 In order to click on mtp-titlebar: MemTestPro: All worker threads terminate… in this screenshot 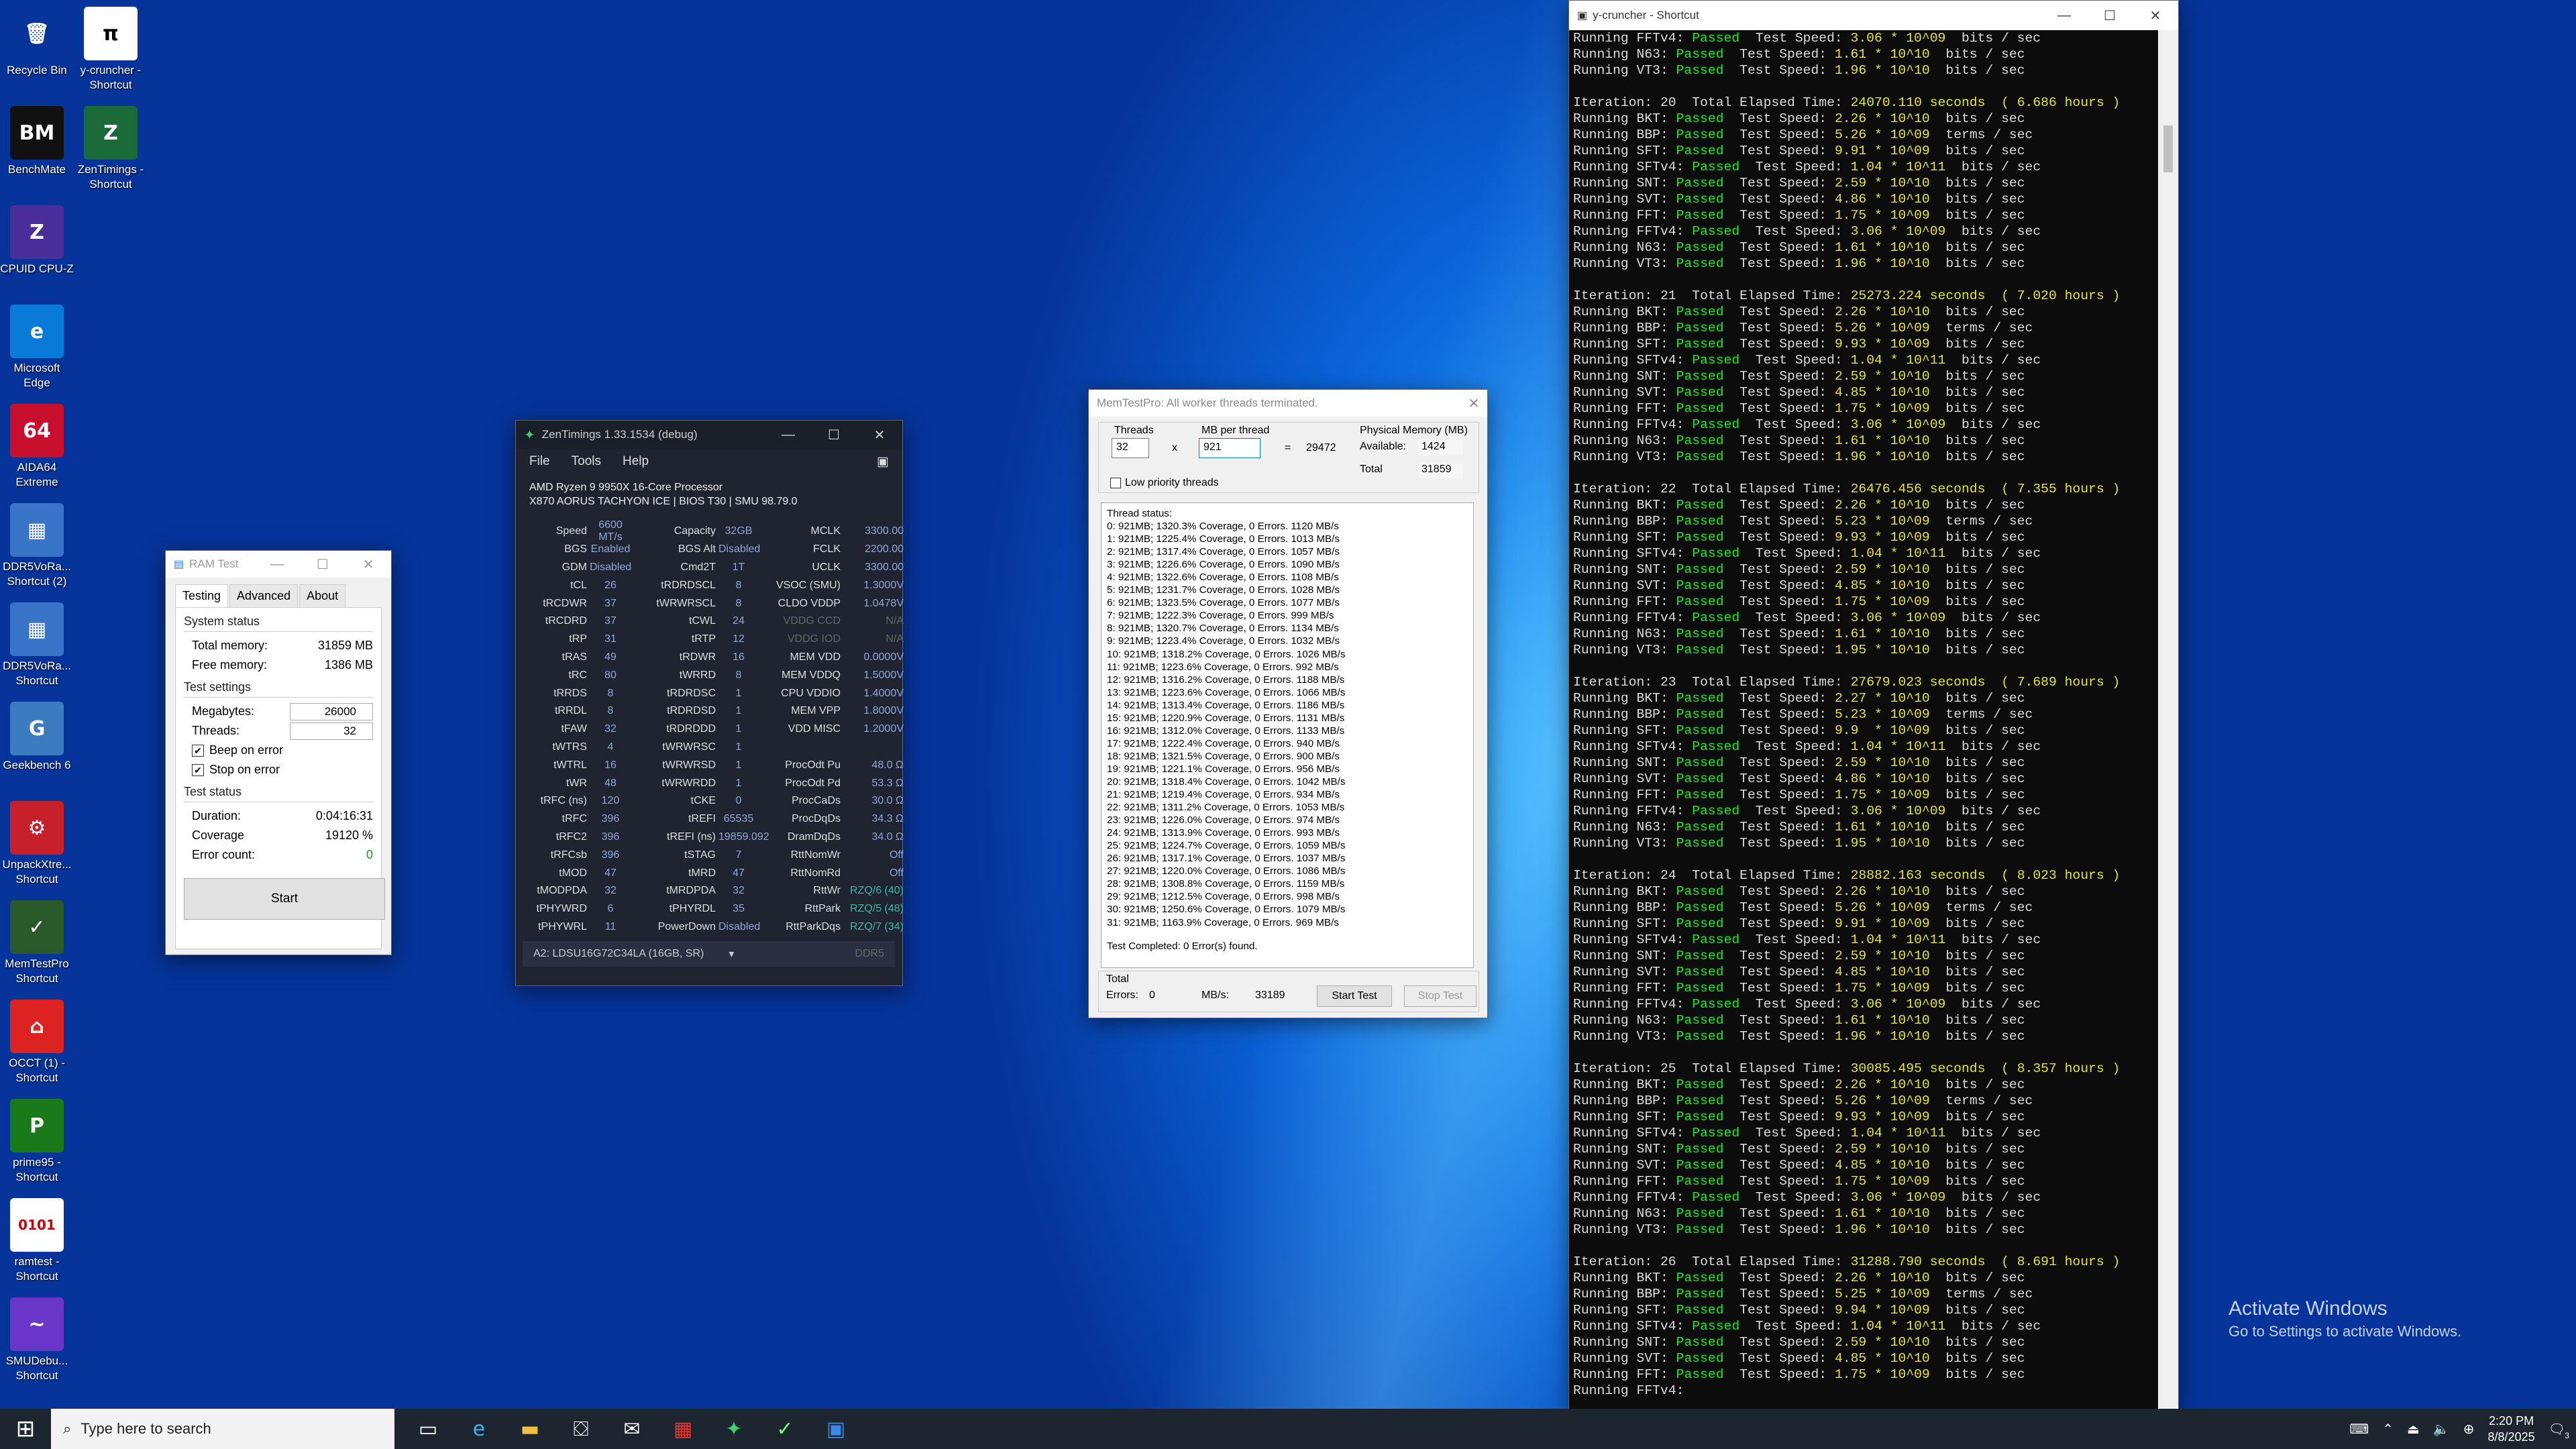, I will do `click(1288, 403)`.